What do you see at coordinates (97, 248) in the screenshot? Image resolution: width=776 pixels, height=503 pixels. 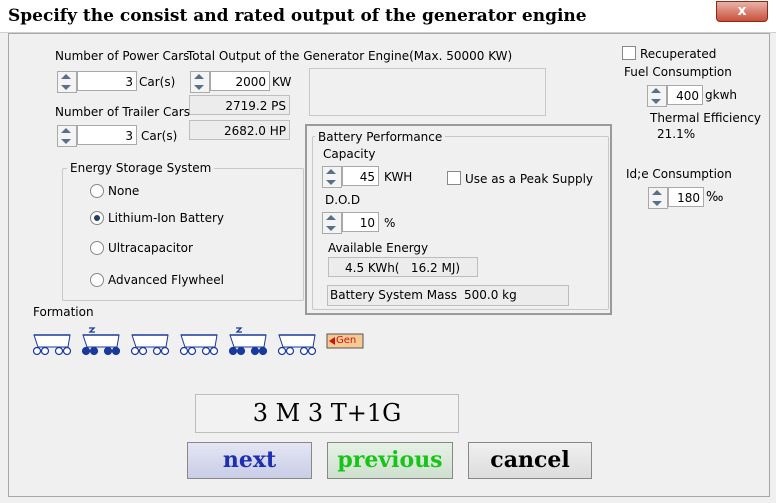 I see `radio-ultracapacitor` at bounding box center [97, 248].